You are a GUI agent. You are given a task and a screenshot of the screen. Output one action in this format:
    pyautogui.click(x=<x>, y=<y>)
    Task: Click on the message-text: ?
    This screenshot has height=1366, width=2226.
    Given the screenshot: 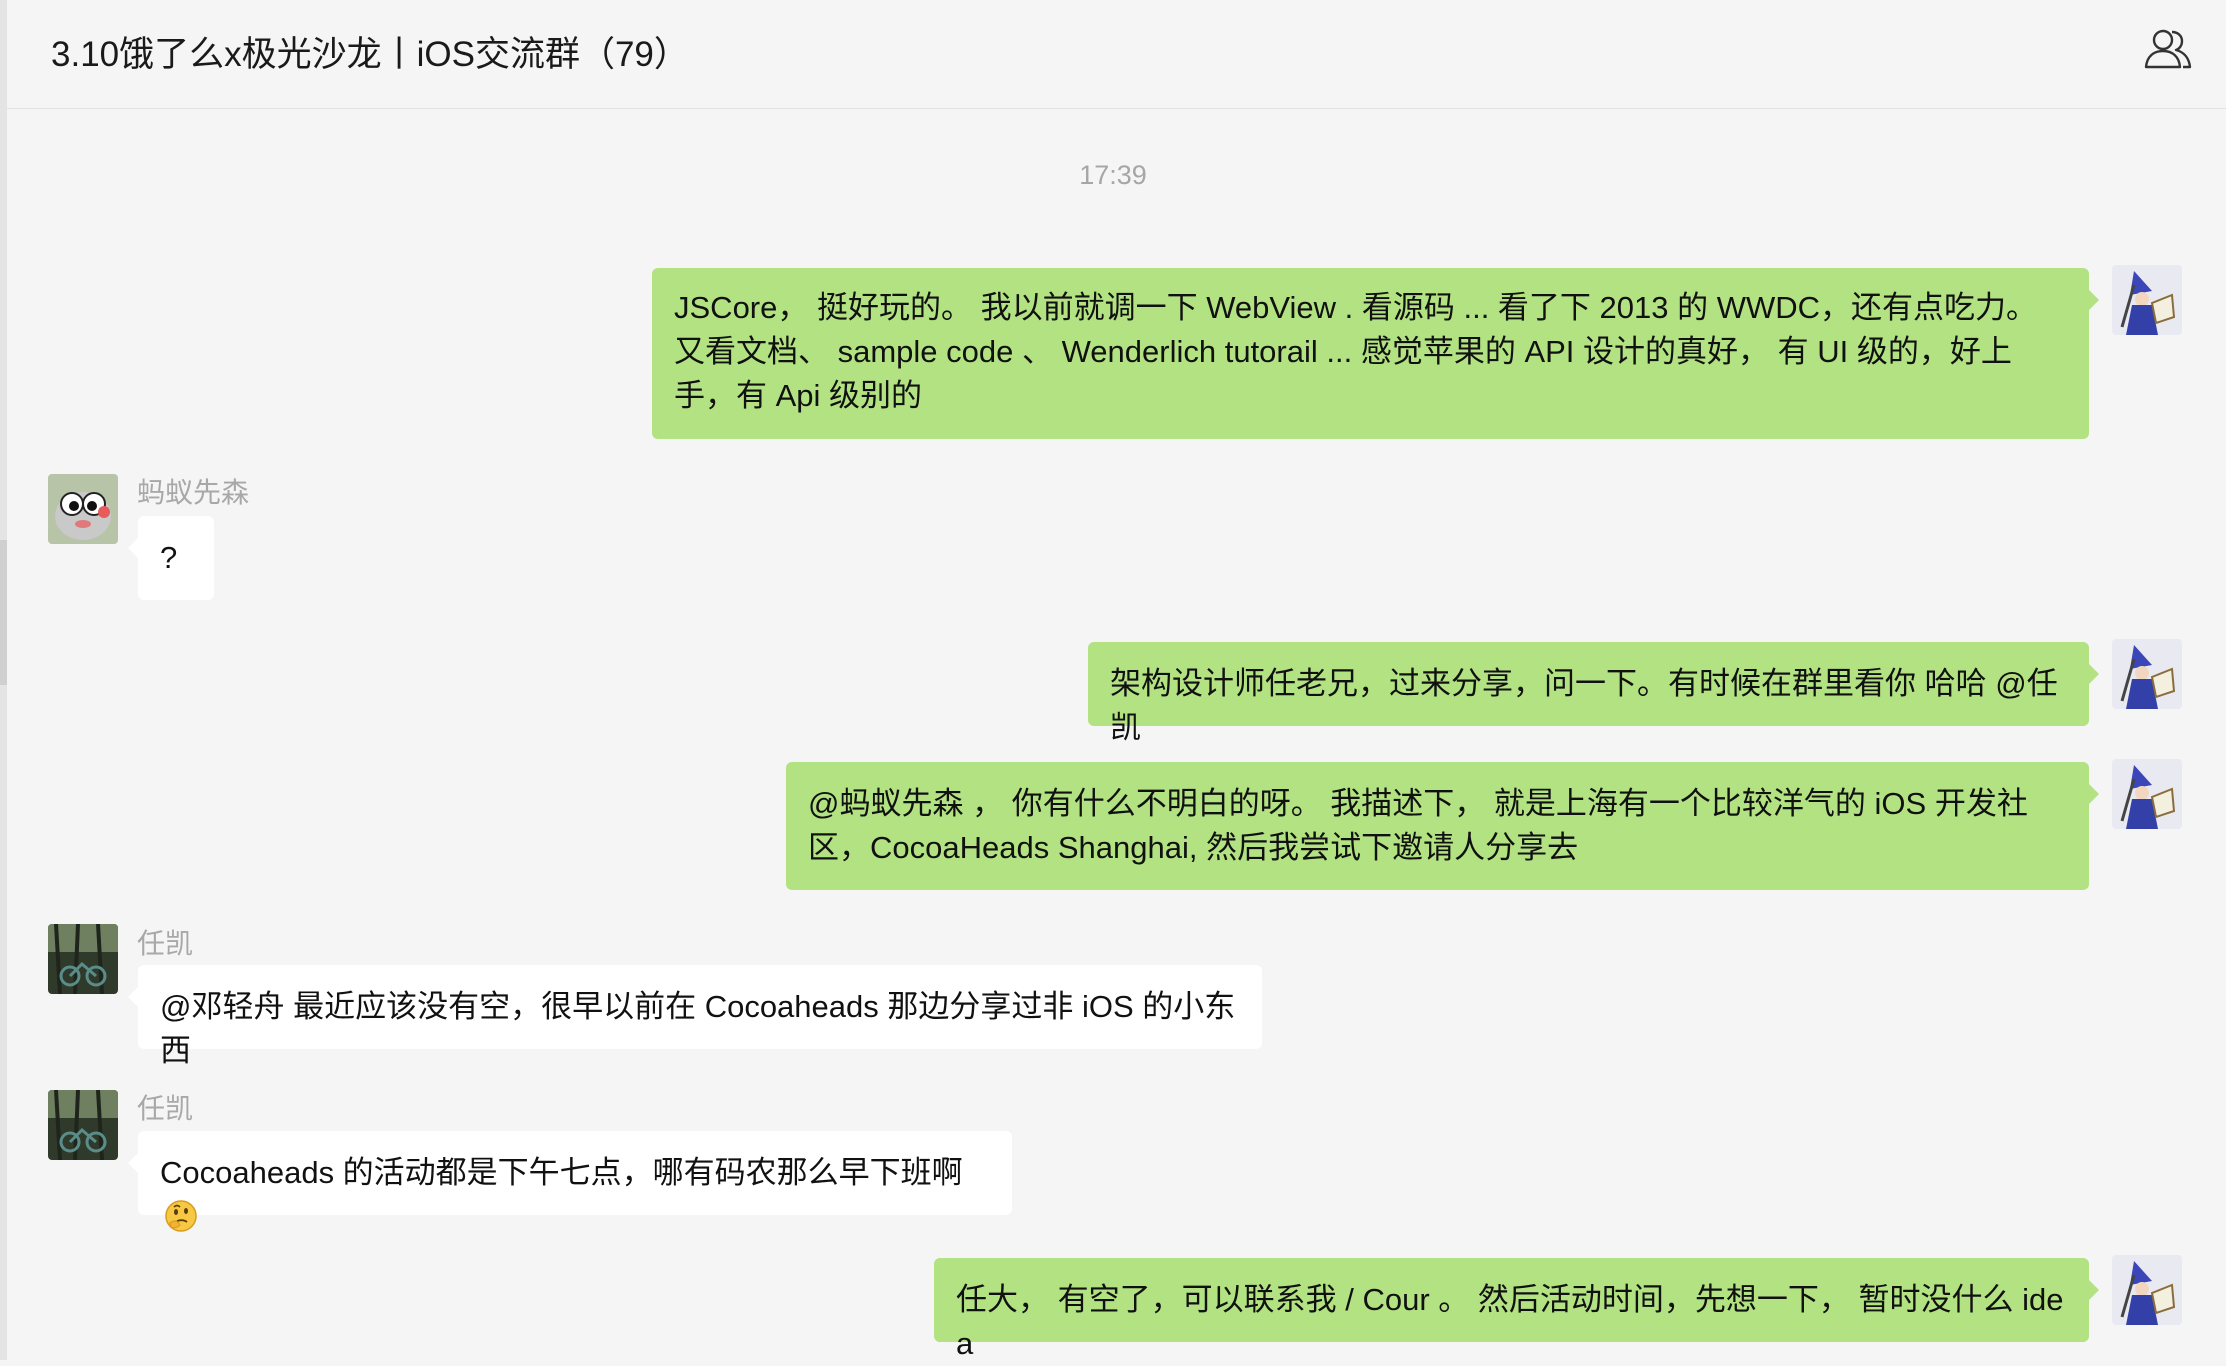 What is the action you would take?
    pyautogui.click(x=169, y=557)
    